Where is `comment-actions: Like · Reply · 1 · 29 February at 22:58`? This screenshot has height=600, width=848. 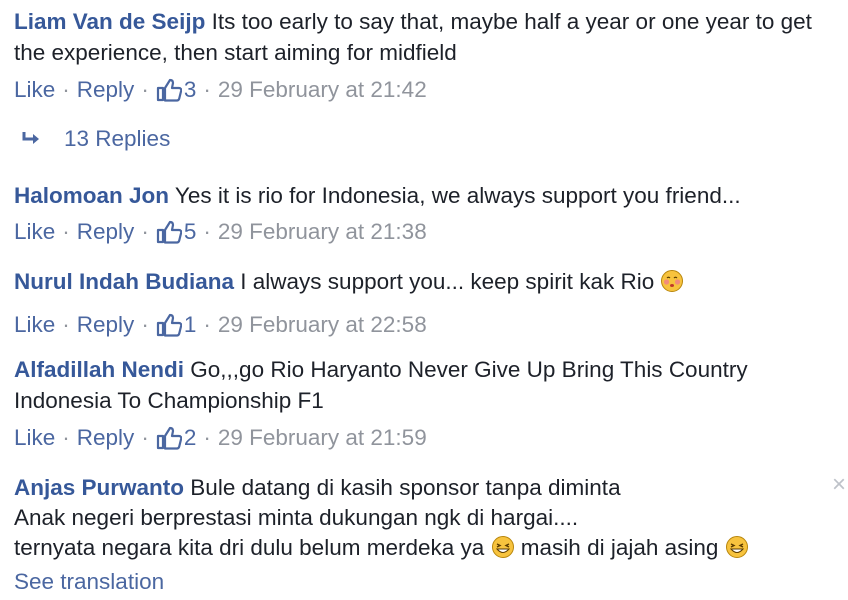 comment-actions: Like · Reply · 1 · 29 February at 22:58 is located at coordinates (414, 325).